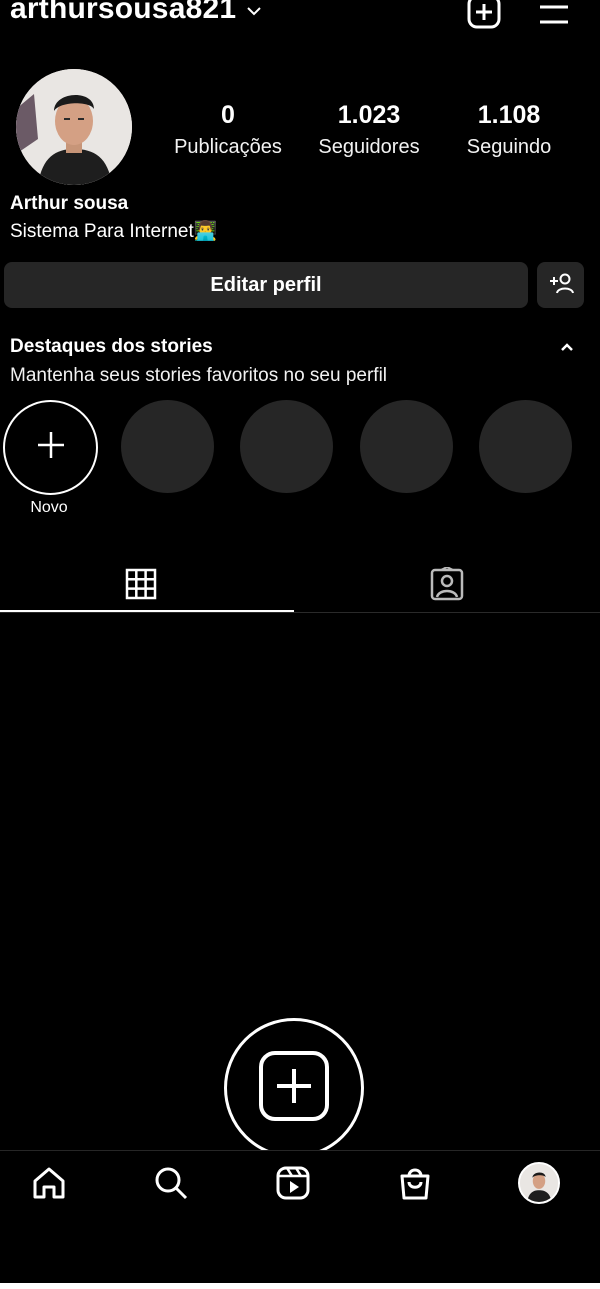 This screenshot has width=600, height=1289. I want to click on posts-label: Publicações, so click(228, 147).